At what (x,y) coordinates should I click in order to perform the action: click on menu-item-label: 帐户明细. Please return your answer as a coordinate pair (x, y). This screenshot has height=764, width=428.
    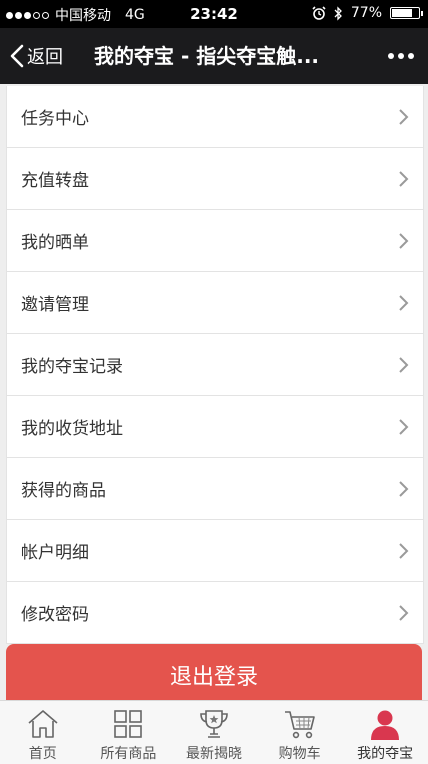
    Looking at the image, I should click on (55, 553).